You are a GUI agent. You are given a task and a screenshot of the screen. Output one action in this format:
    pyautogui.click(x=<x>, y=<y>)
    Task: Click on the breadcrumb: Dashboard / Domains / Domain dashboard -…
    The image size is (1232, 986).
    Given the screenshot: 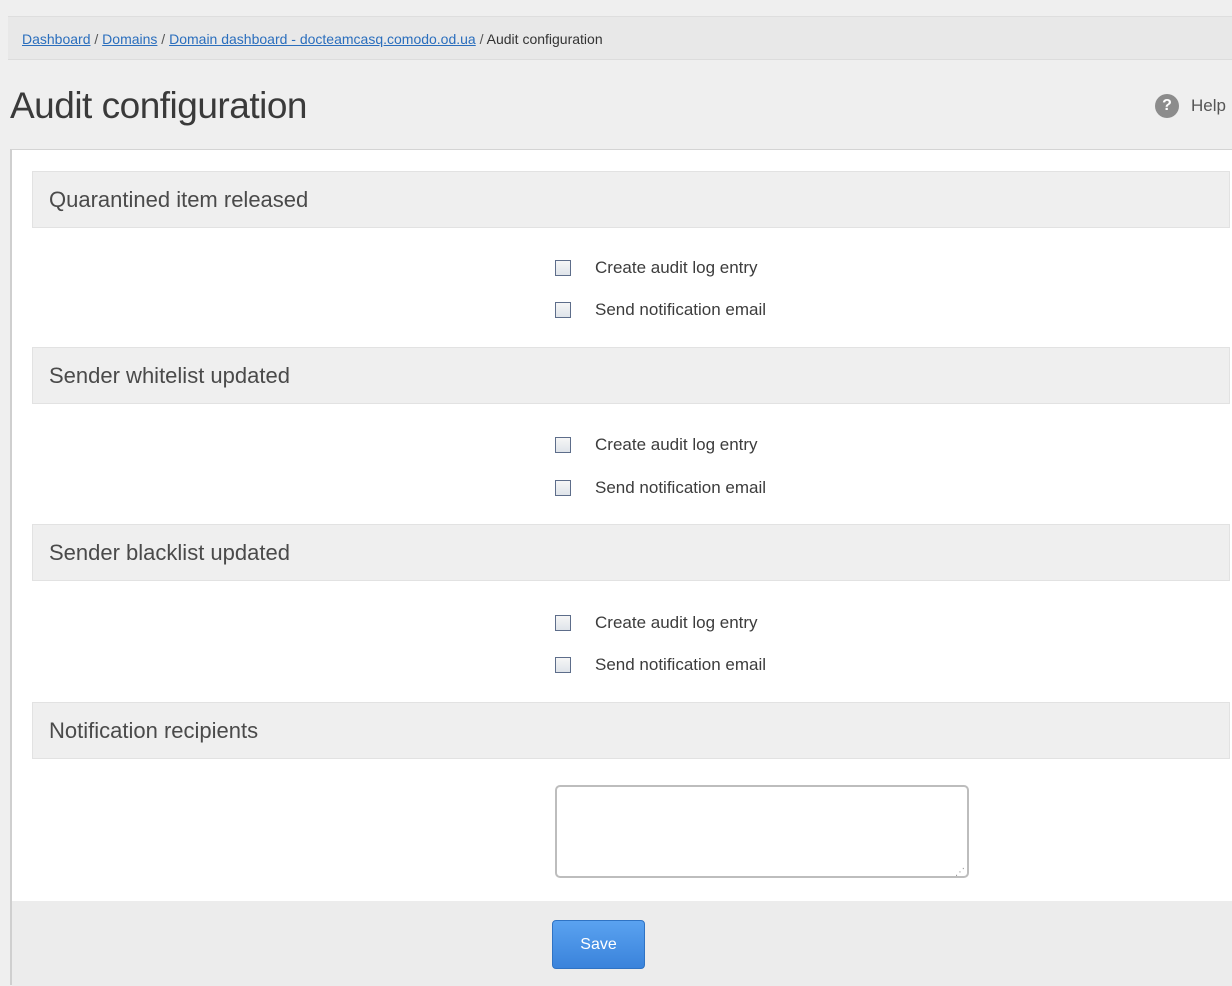 What is the action you would take?
    pyautogui.click(x=620, y=38)
    